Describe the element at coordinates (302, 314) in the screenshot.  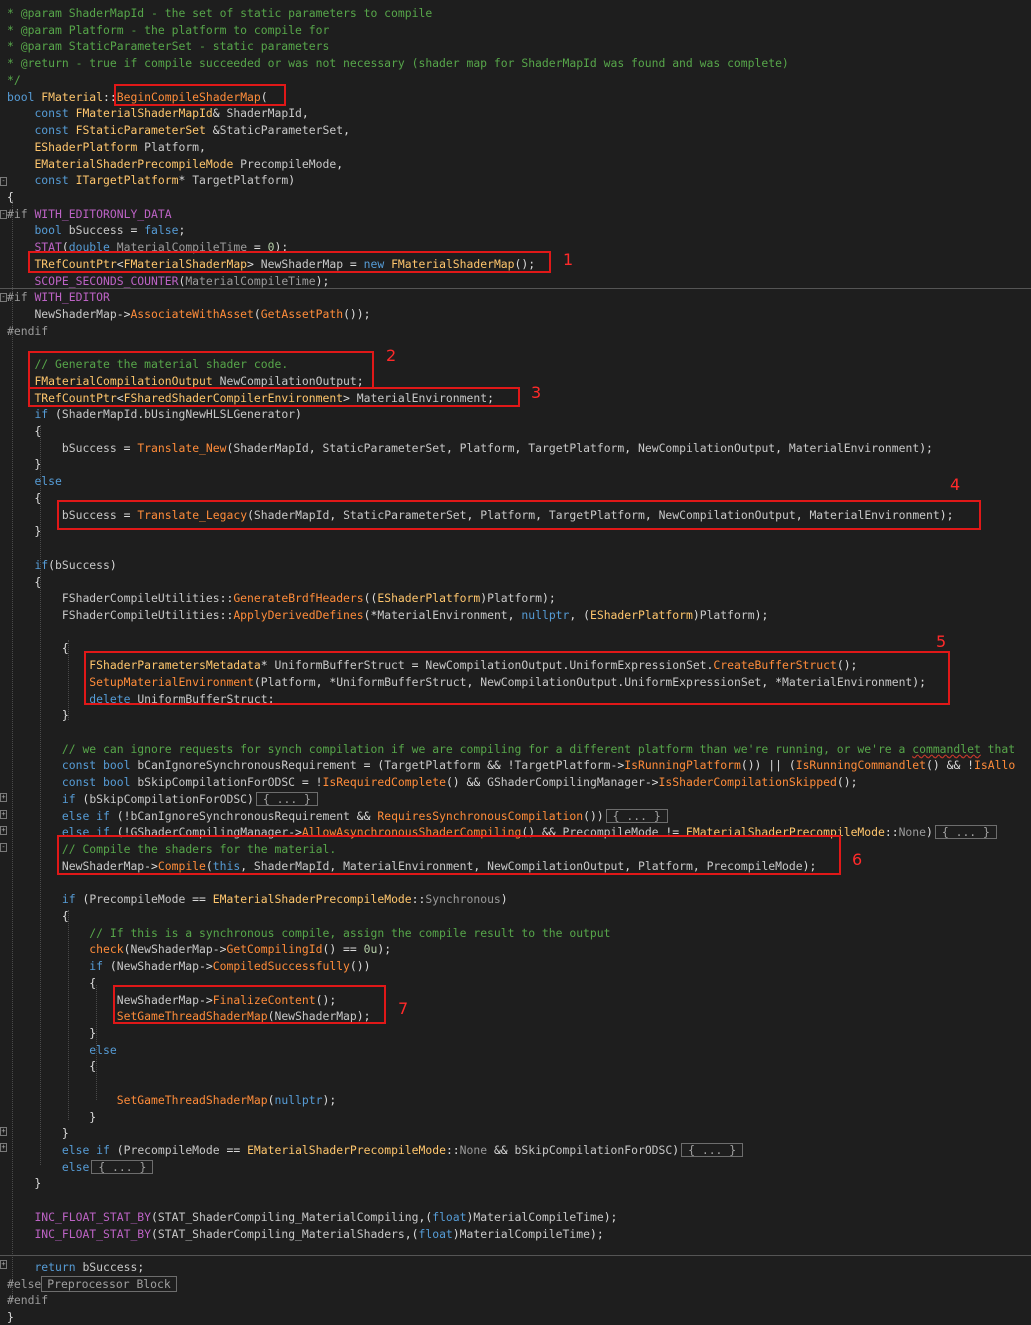
I see `code-token: GetAssetPath` at that location.